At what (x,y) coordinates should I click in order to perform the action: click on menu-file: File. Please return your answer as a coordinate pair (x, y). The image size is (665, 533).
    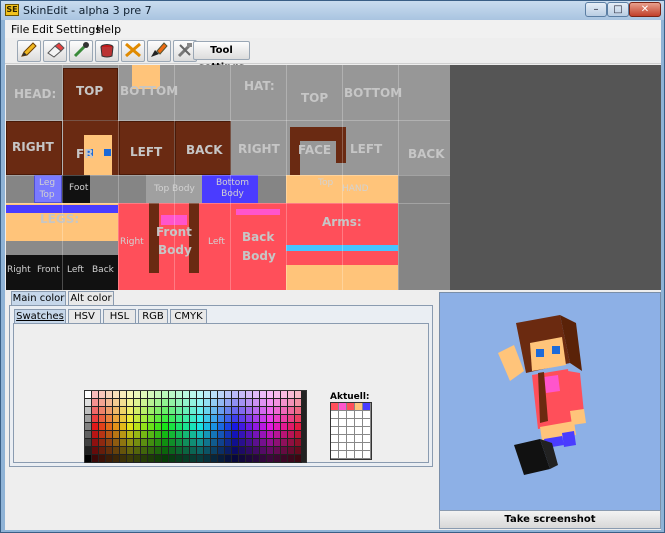
    Looking at the image, I should click on (20, 29).